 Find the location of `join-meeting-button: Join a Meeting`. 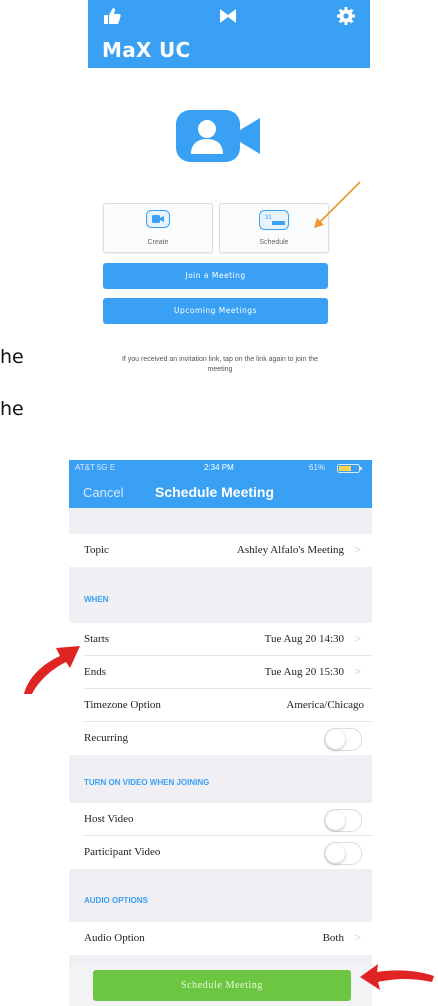

join-meeting-button: Join a Meeting is located at coordinates (215, 276).